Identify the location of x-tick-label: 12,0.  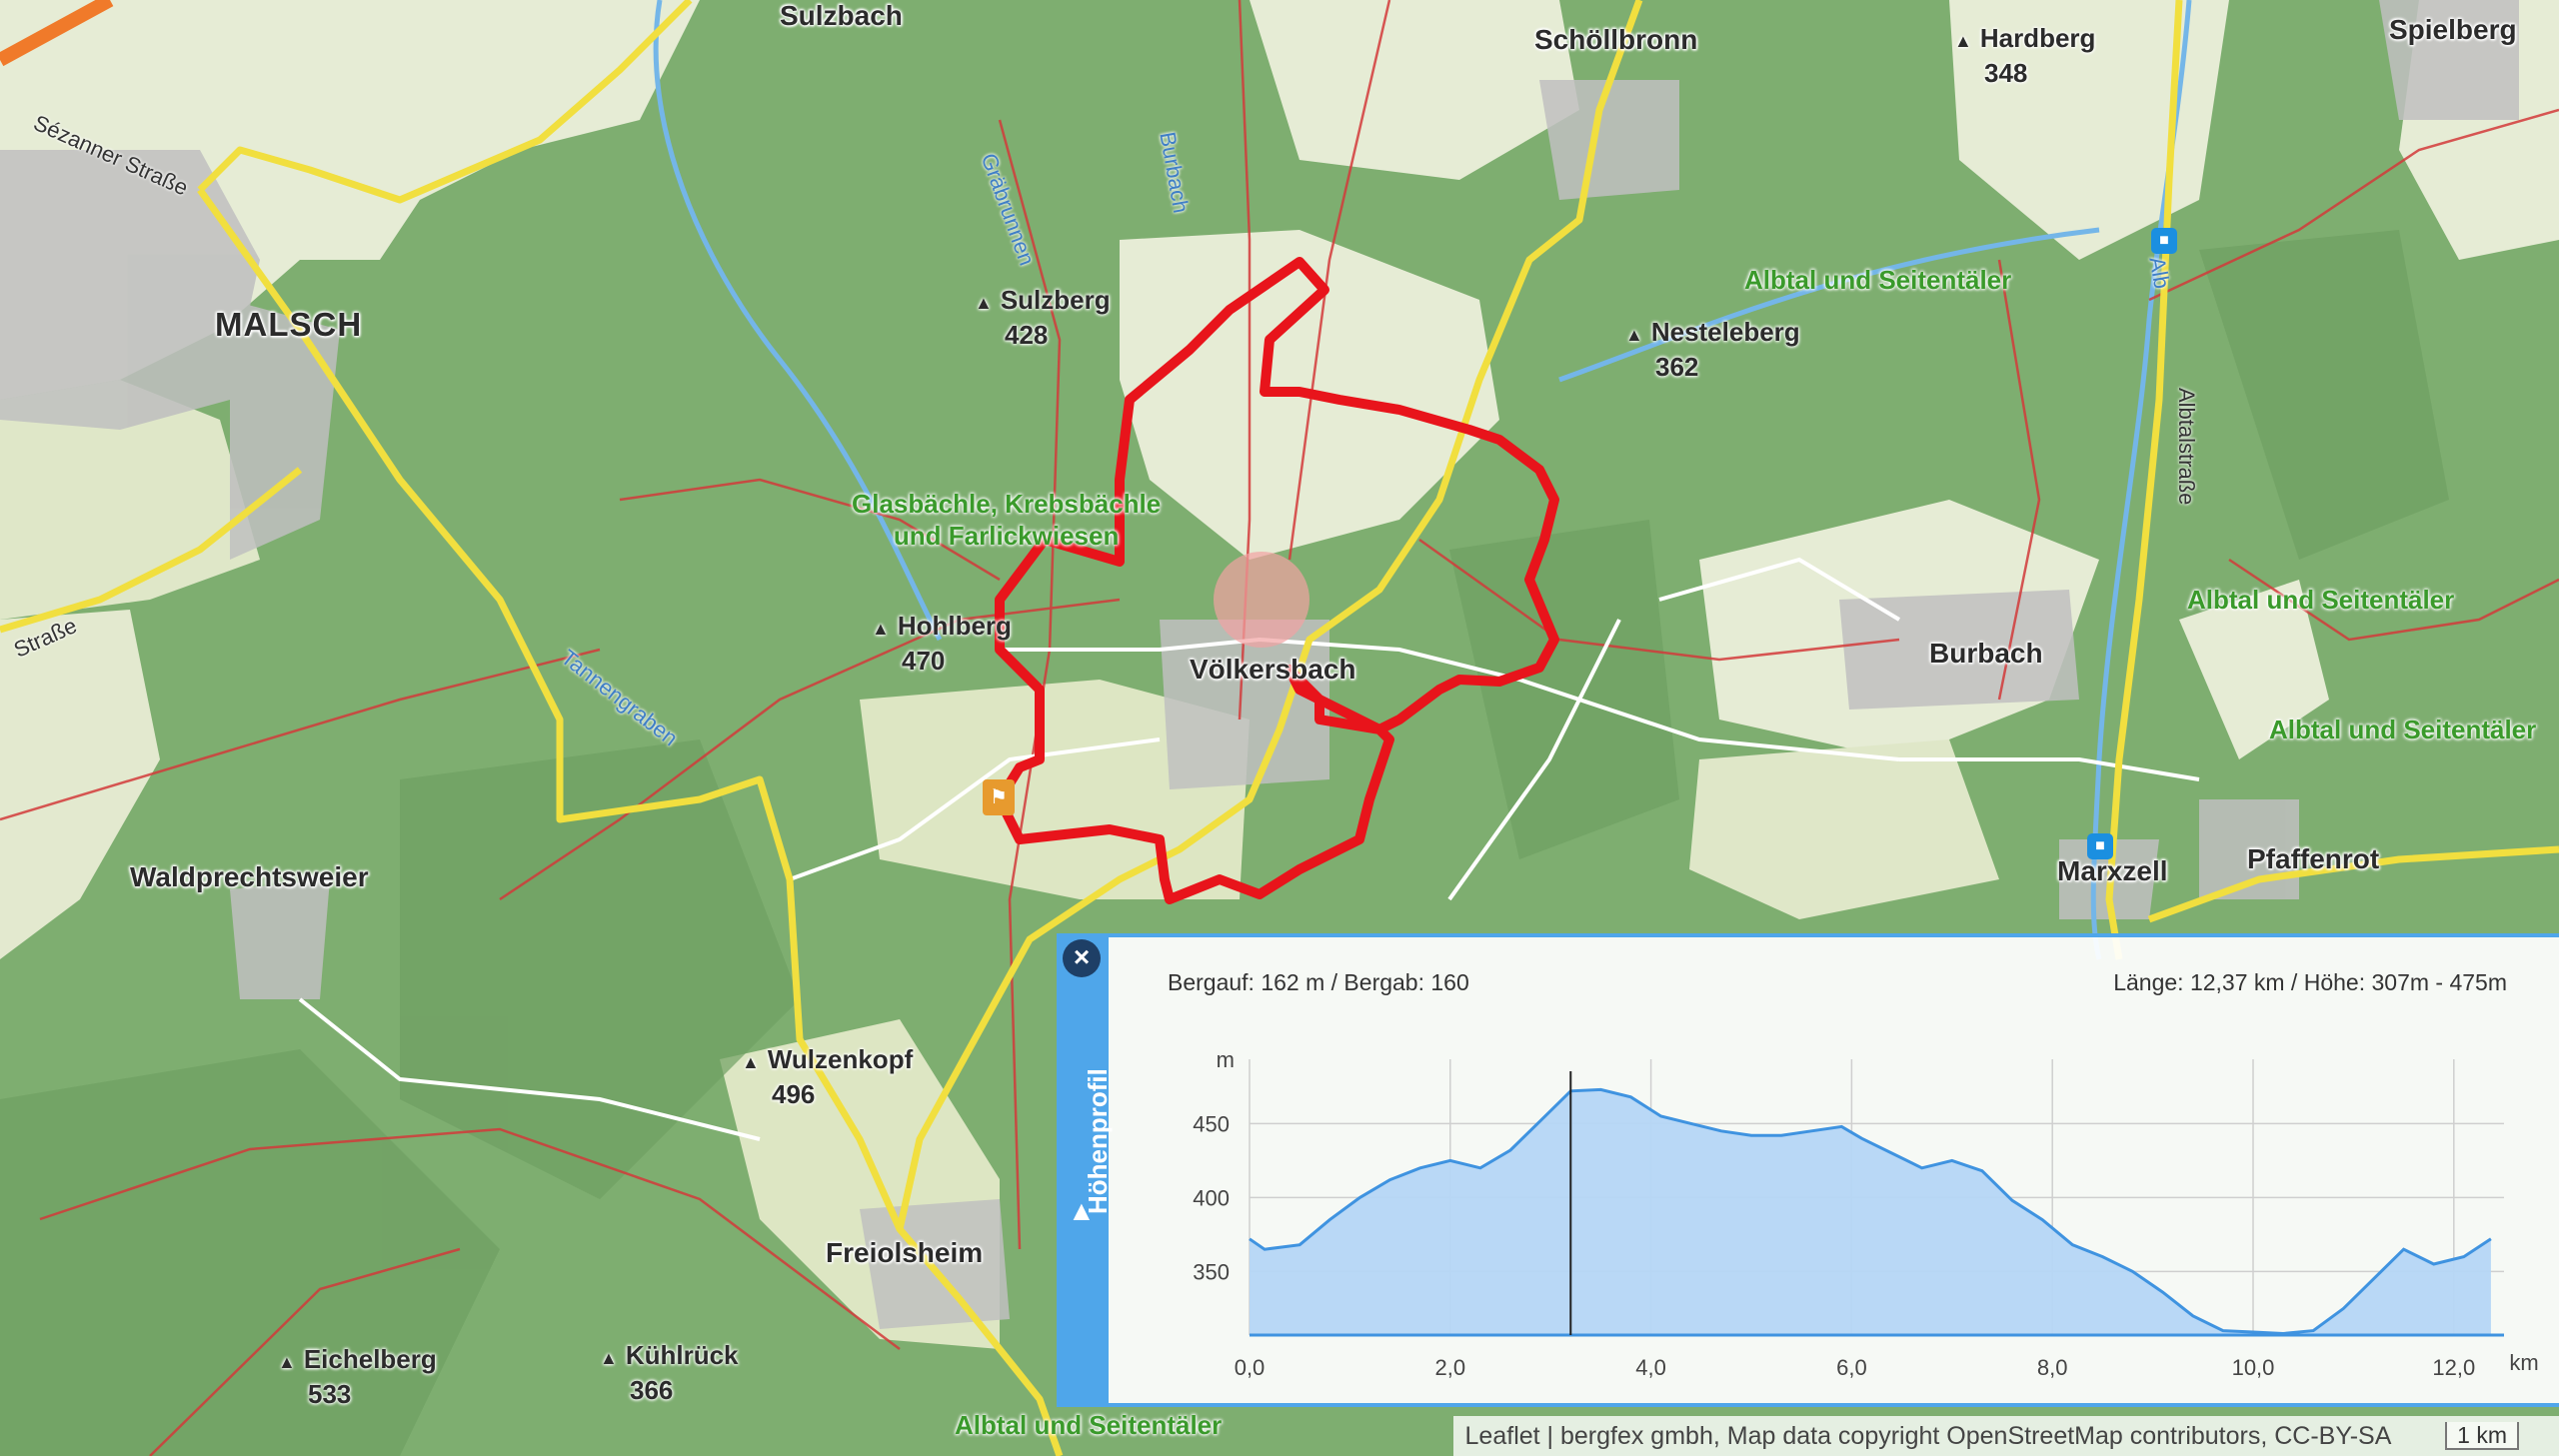
(2453, 1367).